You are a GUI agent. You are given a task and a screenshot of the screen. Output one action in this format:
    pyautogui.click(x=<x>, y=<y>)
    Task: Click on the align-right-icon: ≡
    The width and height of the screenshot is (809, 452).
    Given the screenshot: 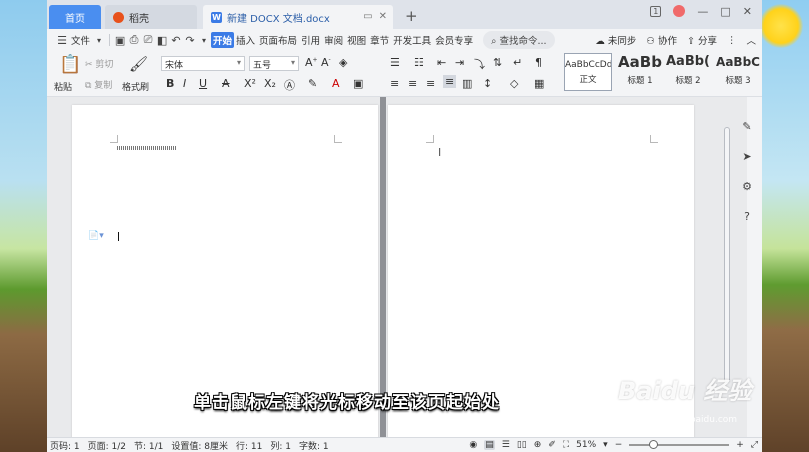 What is the action you would take?
    pyautogui.click(x=430, y=83)
    